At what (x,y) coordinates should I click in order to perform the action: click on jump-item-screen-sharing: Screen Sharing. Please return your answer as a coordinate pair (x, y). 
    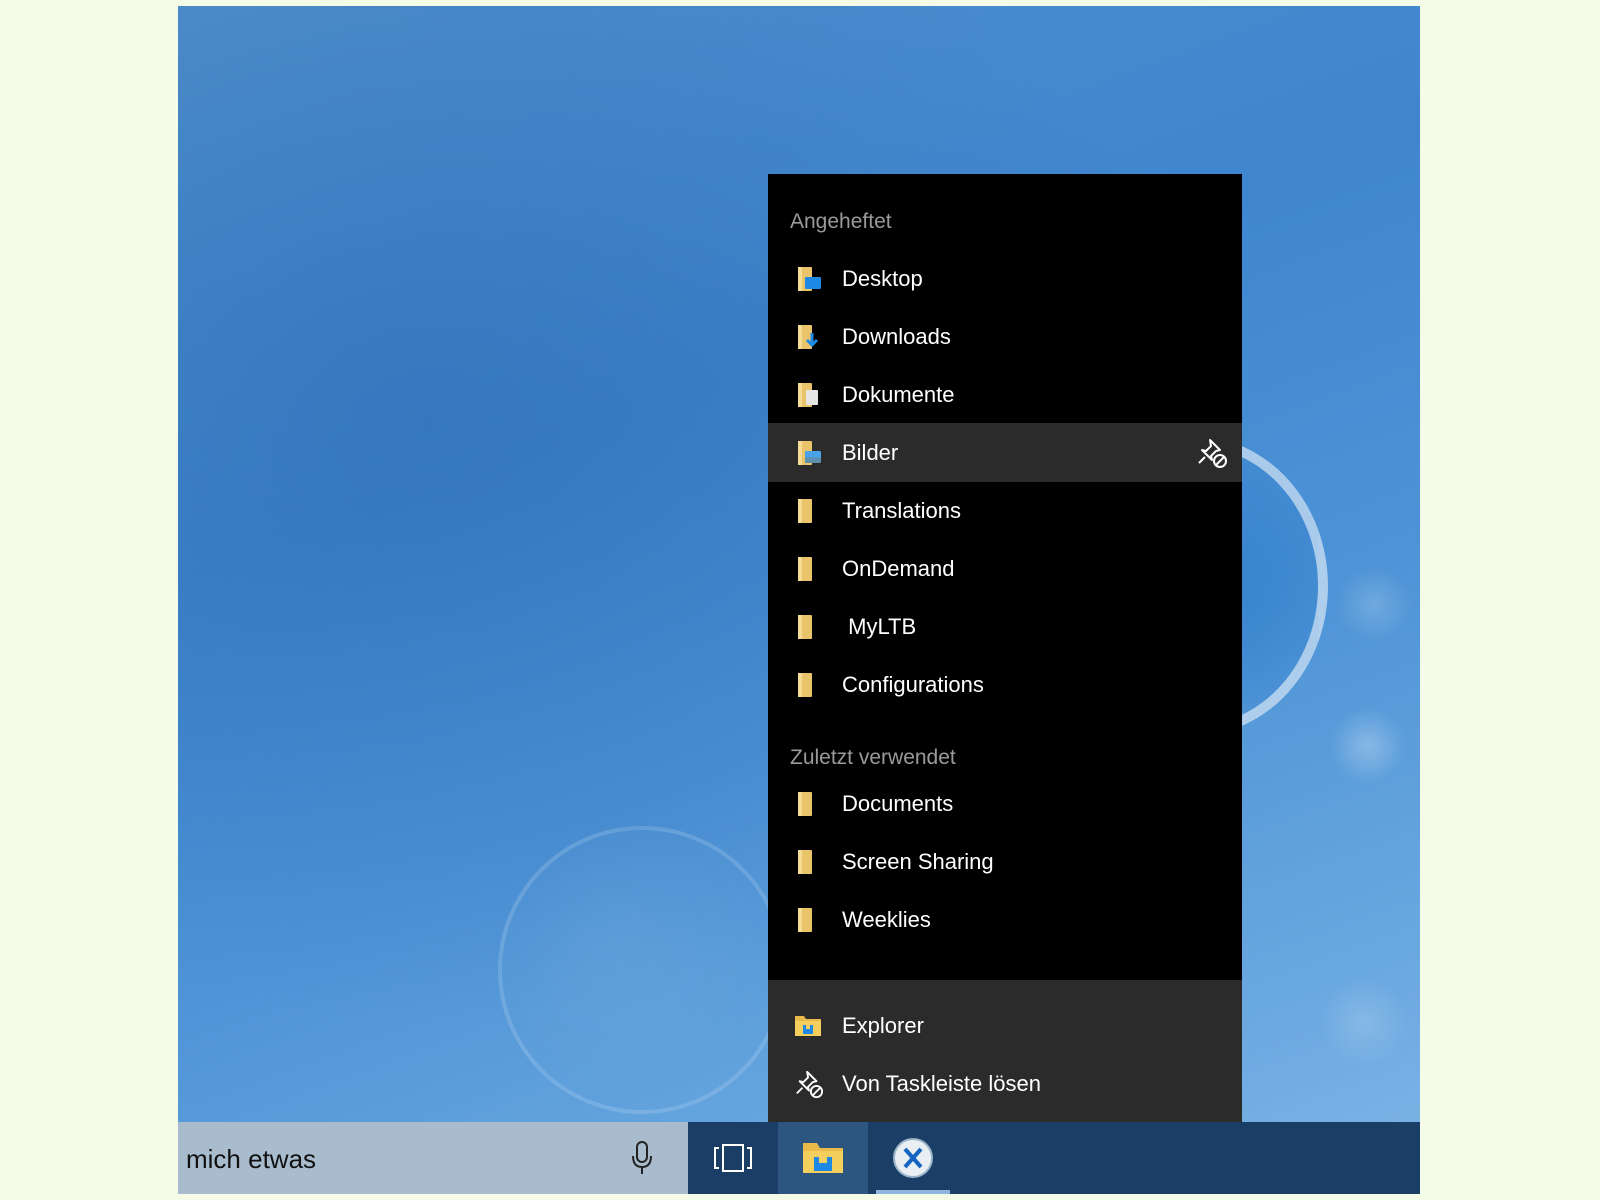
    Looking at the image, I should click on (1005, 861).